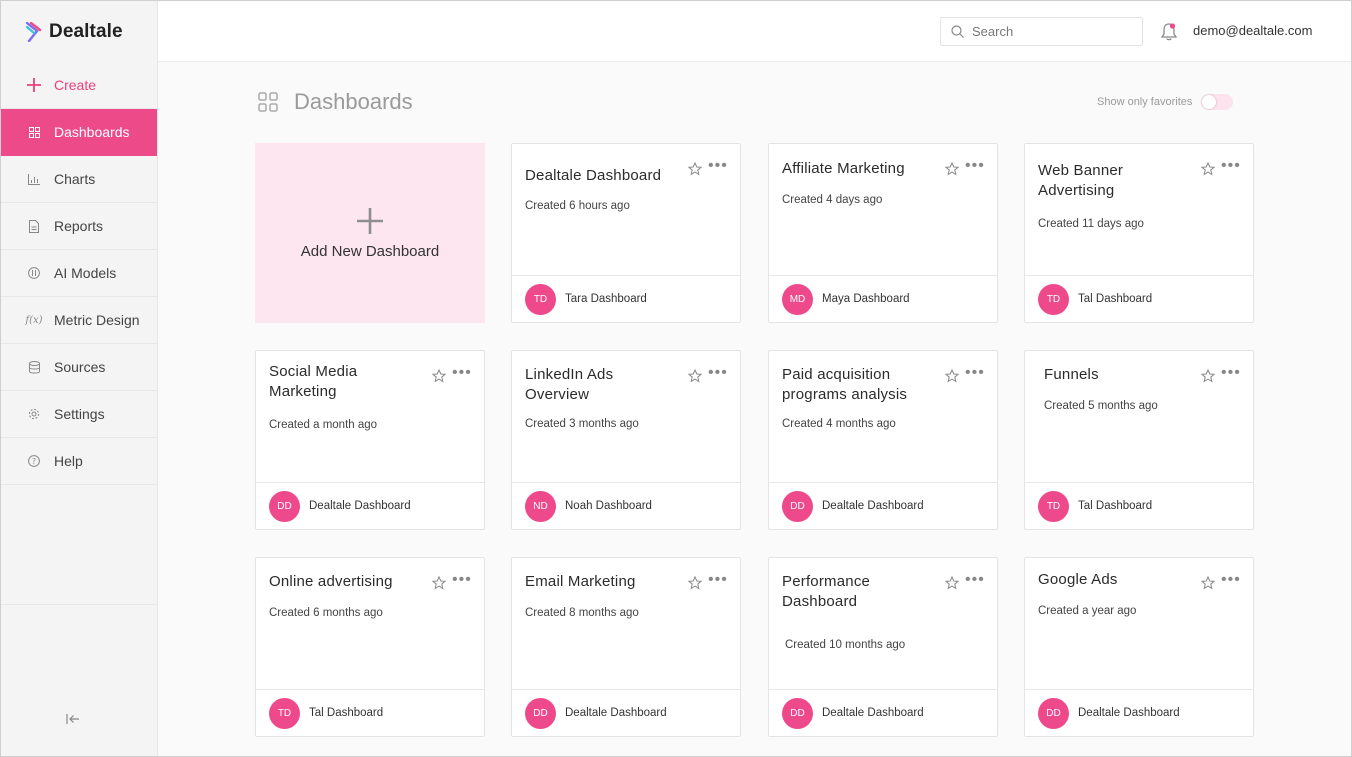 The height and width of the screenshot is (757, 1352). Describe the element at coordinates (79, 320) in the screenshot. I see `sidebar-item-metric-design: f(x) Metric Design` at that location.